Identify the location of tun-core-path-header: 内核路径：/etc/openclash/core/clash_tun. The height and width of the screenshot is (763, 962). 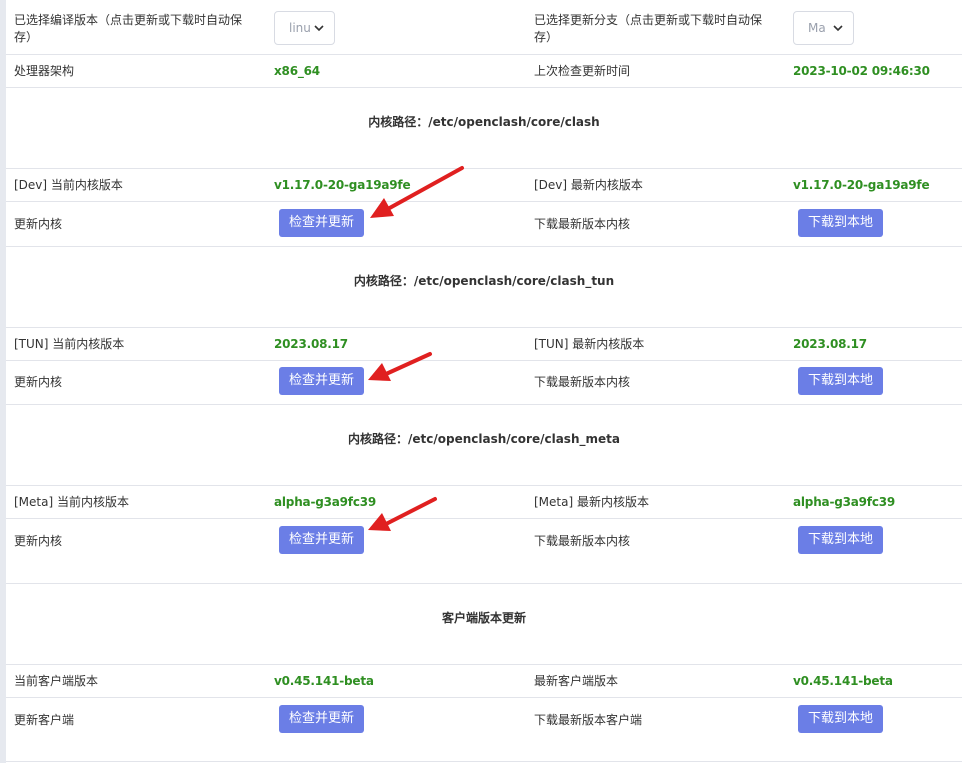
(484, 281).